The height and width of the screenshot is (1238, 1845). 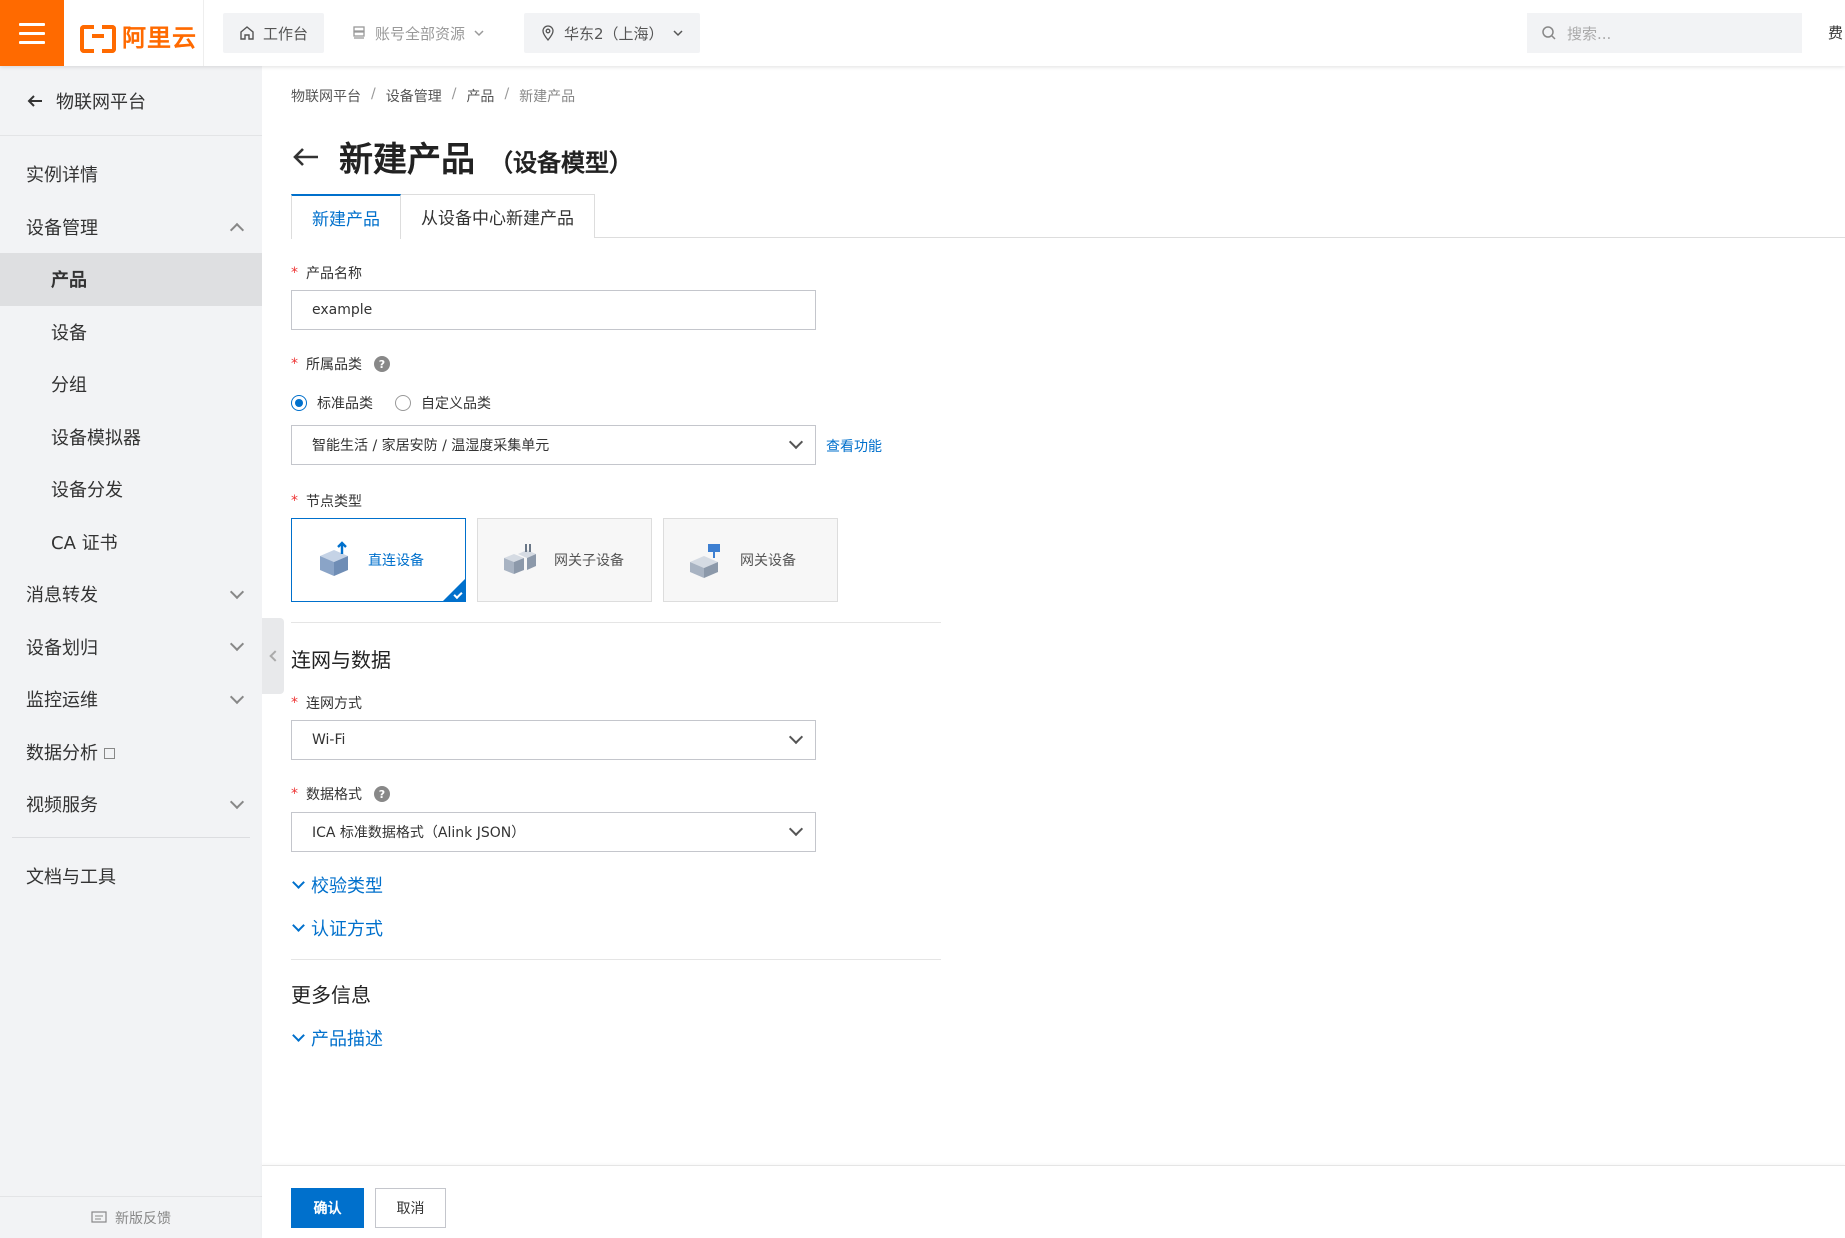 I want to click on sidebar-item-monitoring: 监控运维, so click(x=131, y=699).